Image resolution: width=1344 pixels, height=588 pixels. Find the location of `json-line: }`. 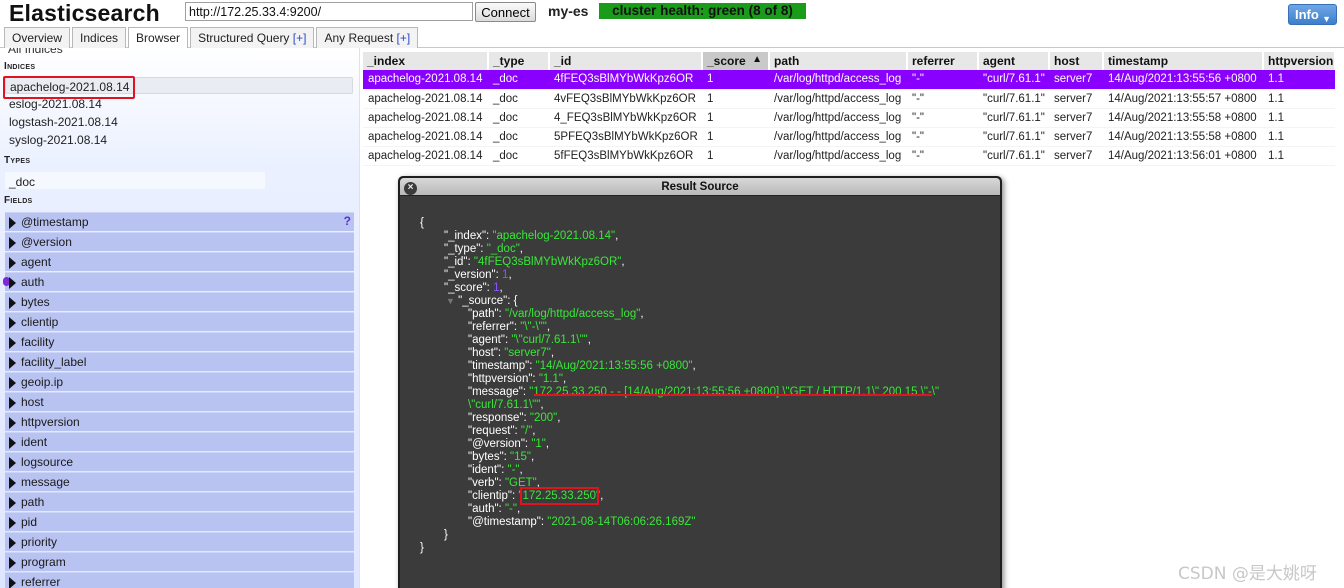

json-line: } is located at coordinates (422, 548).